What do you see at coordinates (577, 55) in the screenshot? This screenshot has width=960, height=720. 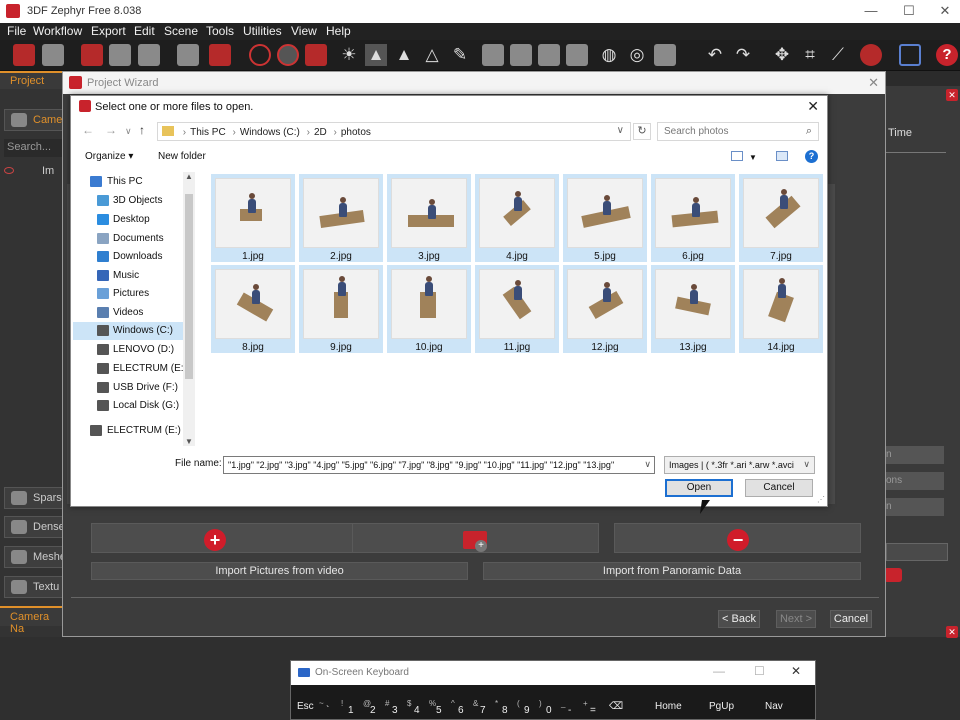 I see `layers-icon` at bounding box center [577, 55].